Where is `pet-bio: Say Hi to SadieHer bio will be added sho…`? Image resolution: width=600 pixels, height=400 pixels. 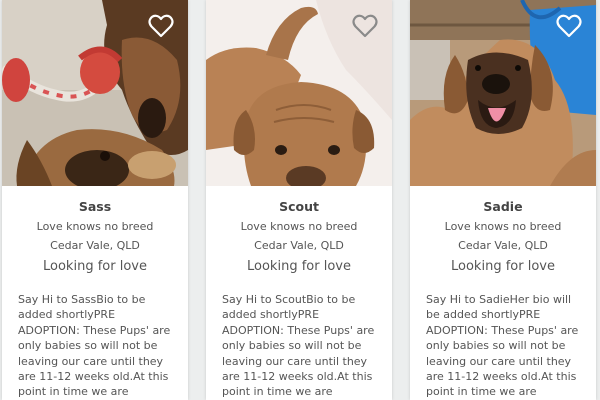
pet-bio: Say Hi to SadieHer bio will be added sho… is located at coordinates (502, 346).